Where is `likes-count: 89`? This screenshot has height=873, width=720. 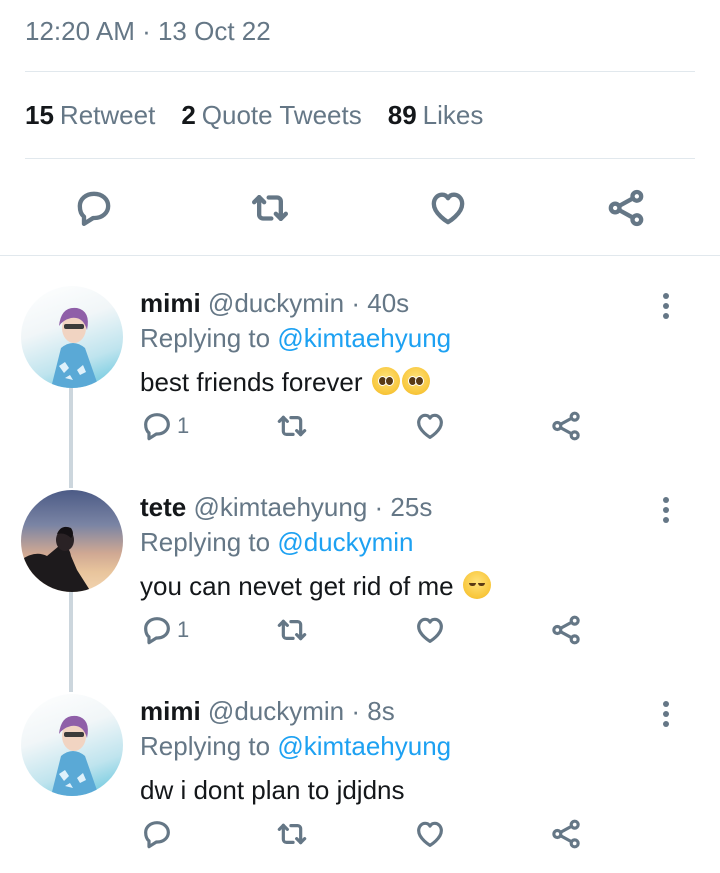 likes-count: 89 is located at coordinates (402, 115).